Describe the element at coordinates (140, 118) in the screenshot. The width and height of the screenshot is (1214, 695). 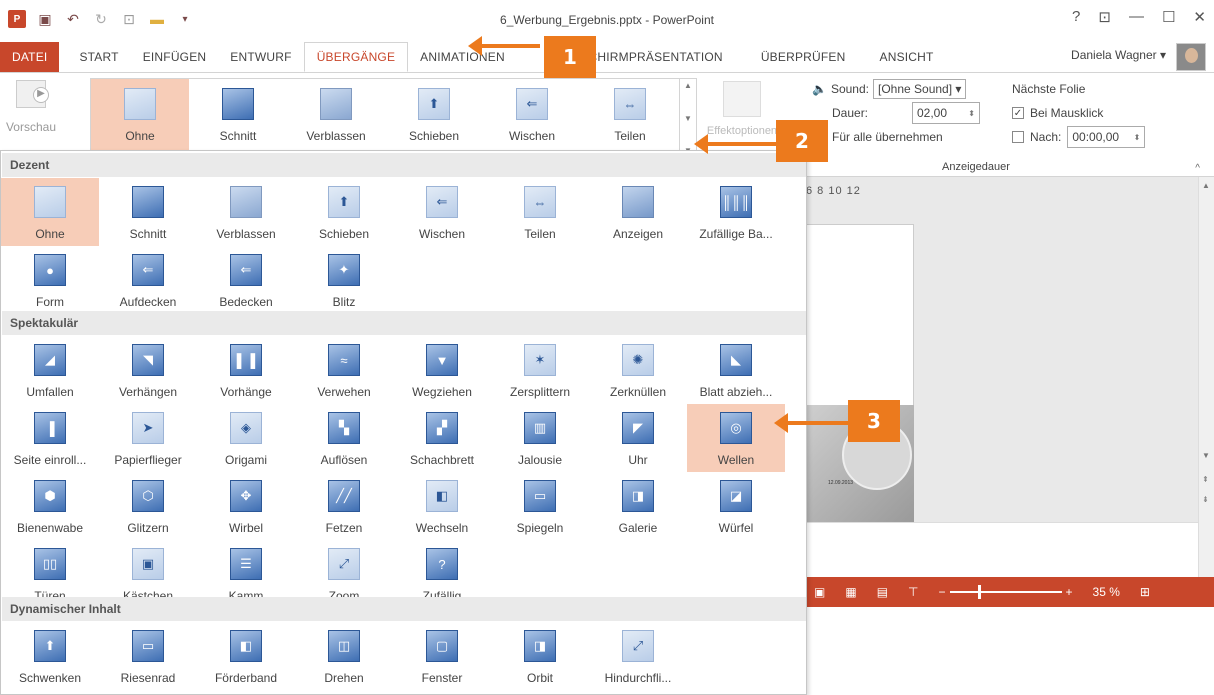
I see `gallery-item-ohne: Ohne` at that location.